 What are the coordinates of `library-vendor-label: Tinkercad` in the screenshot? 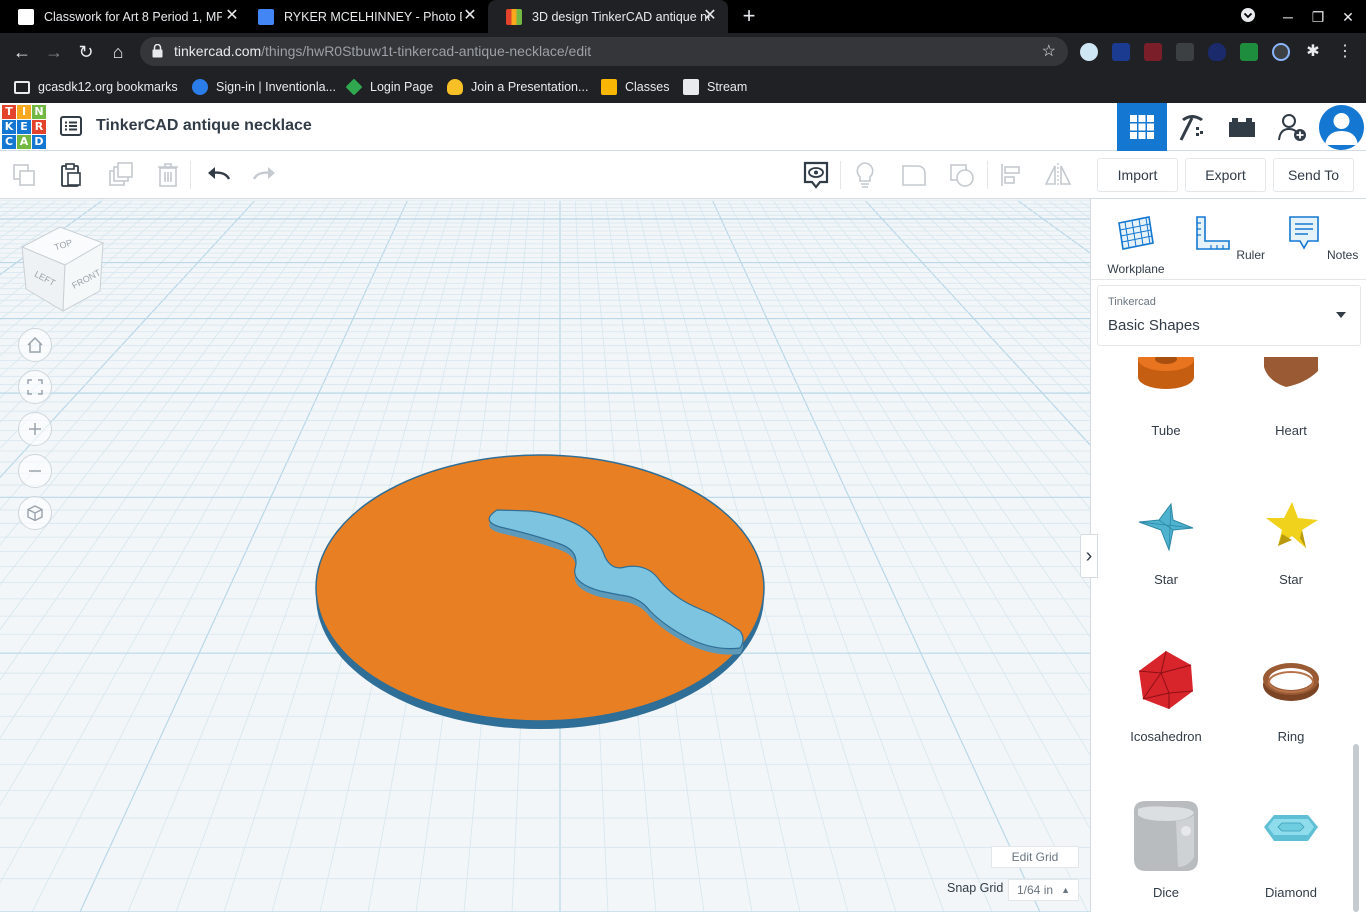 It's located at (1132, 302).